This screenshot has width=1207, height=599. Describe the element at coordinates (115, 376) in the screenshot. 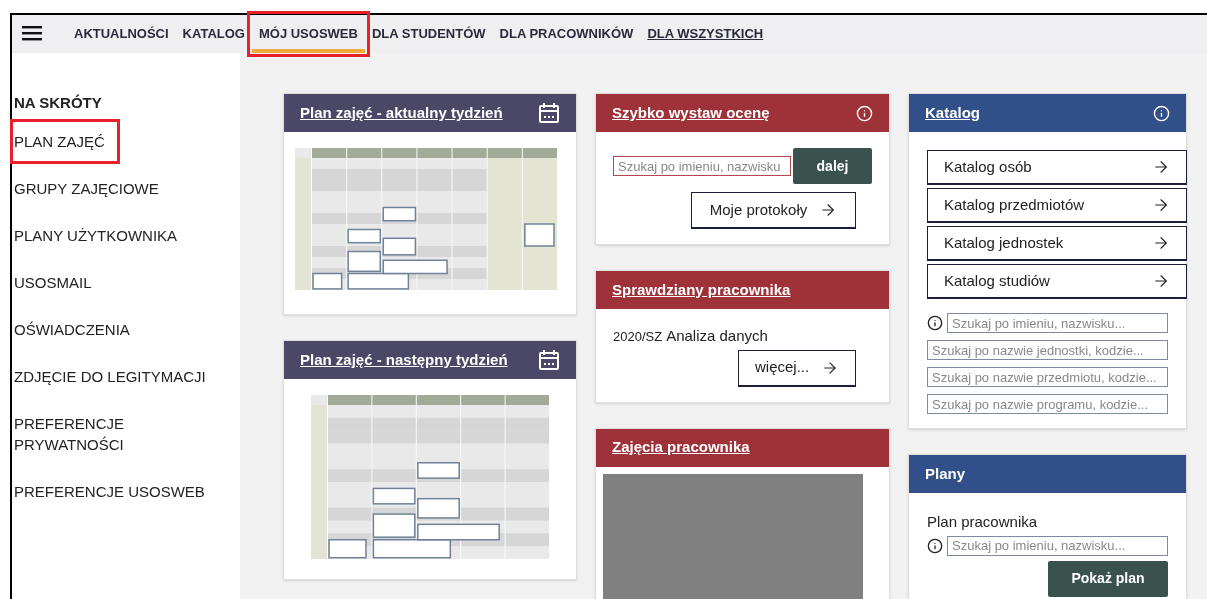

I see `sidebar-link: ZDJĘCIE DO LEGITYMACJI` at that location.